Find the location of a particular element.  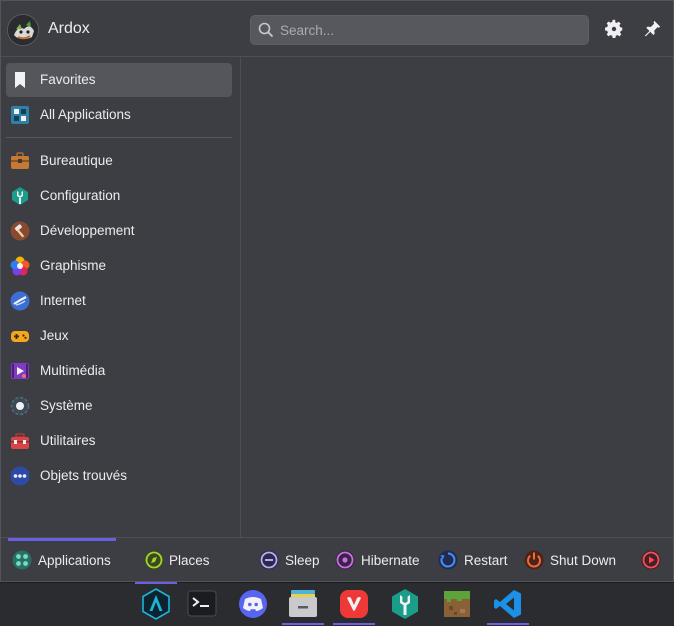

tab-applications: Applications is located at coordinates (62, 560).